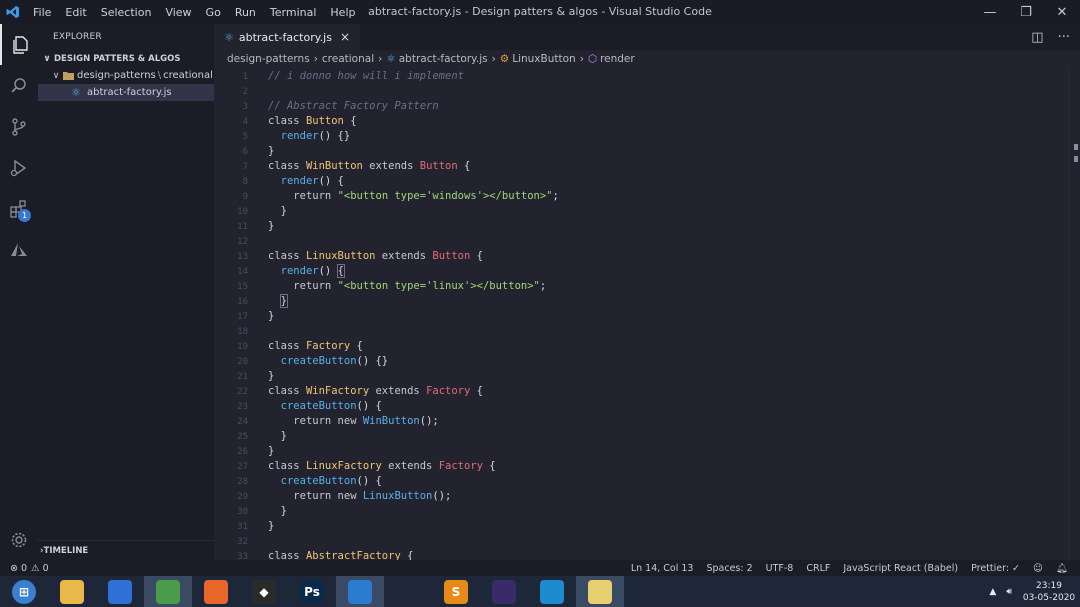 The image size is (1080, 607). What do you see at coordinates (19, 44) in the screenshot?
I see `explorer-icon` at bounding box center [19, 44].